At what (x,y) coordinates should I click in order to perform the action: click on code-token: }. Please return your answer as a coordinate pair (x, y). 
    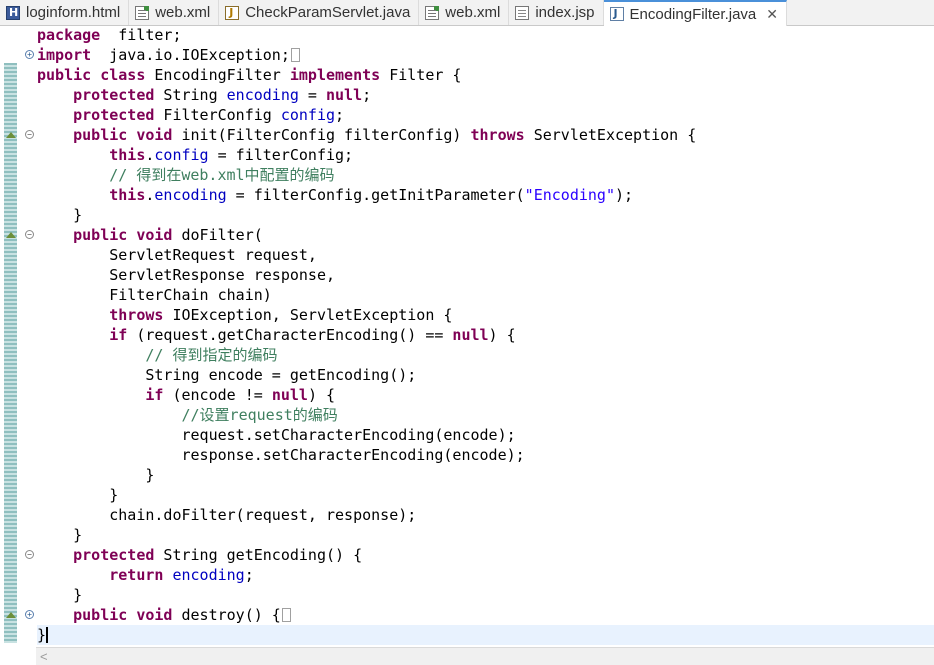
    Looking at the image, I should click on (60, 595).